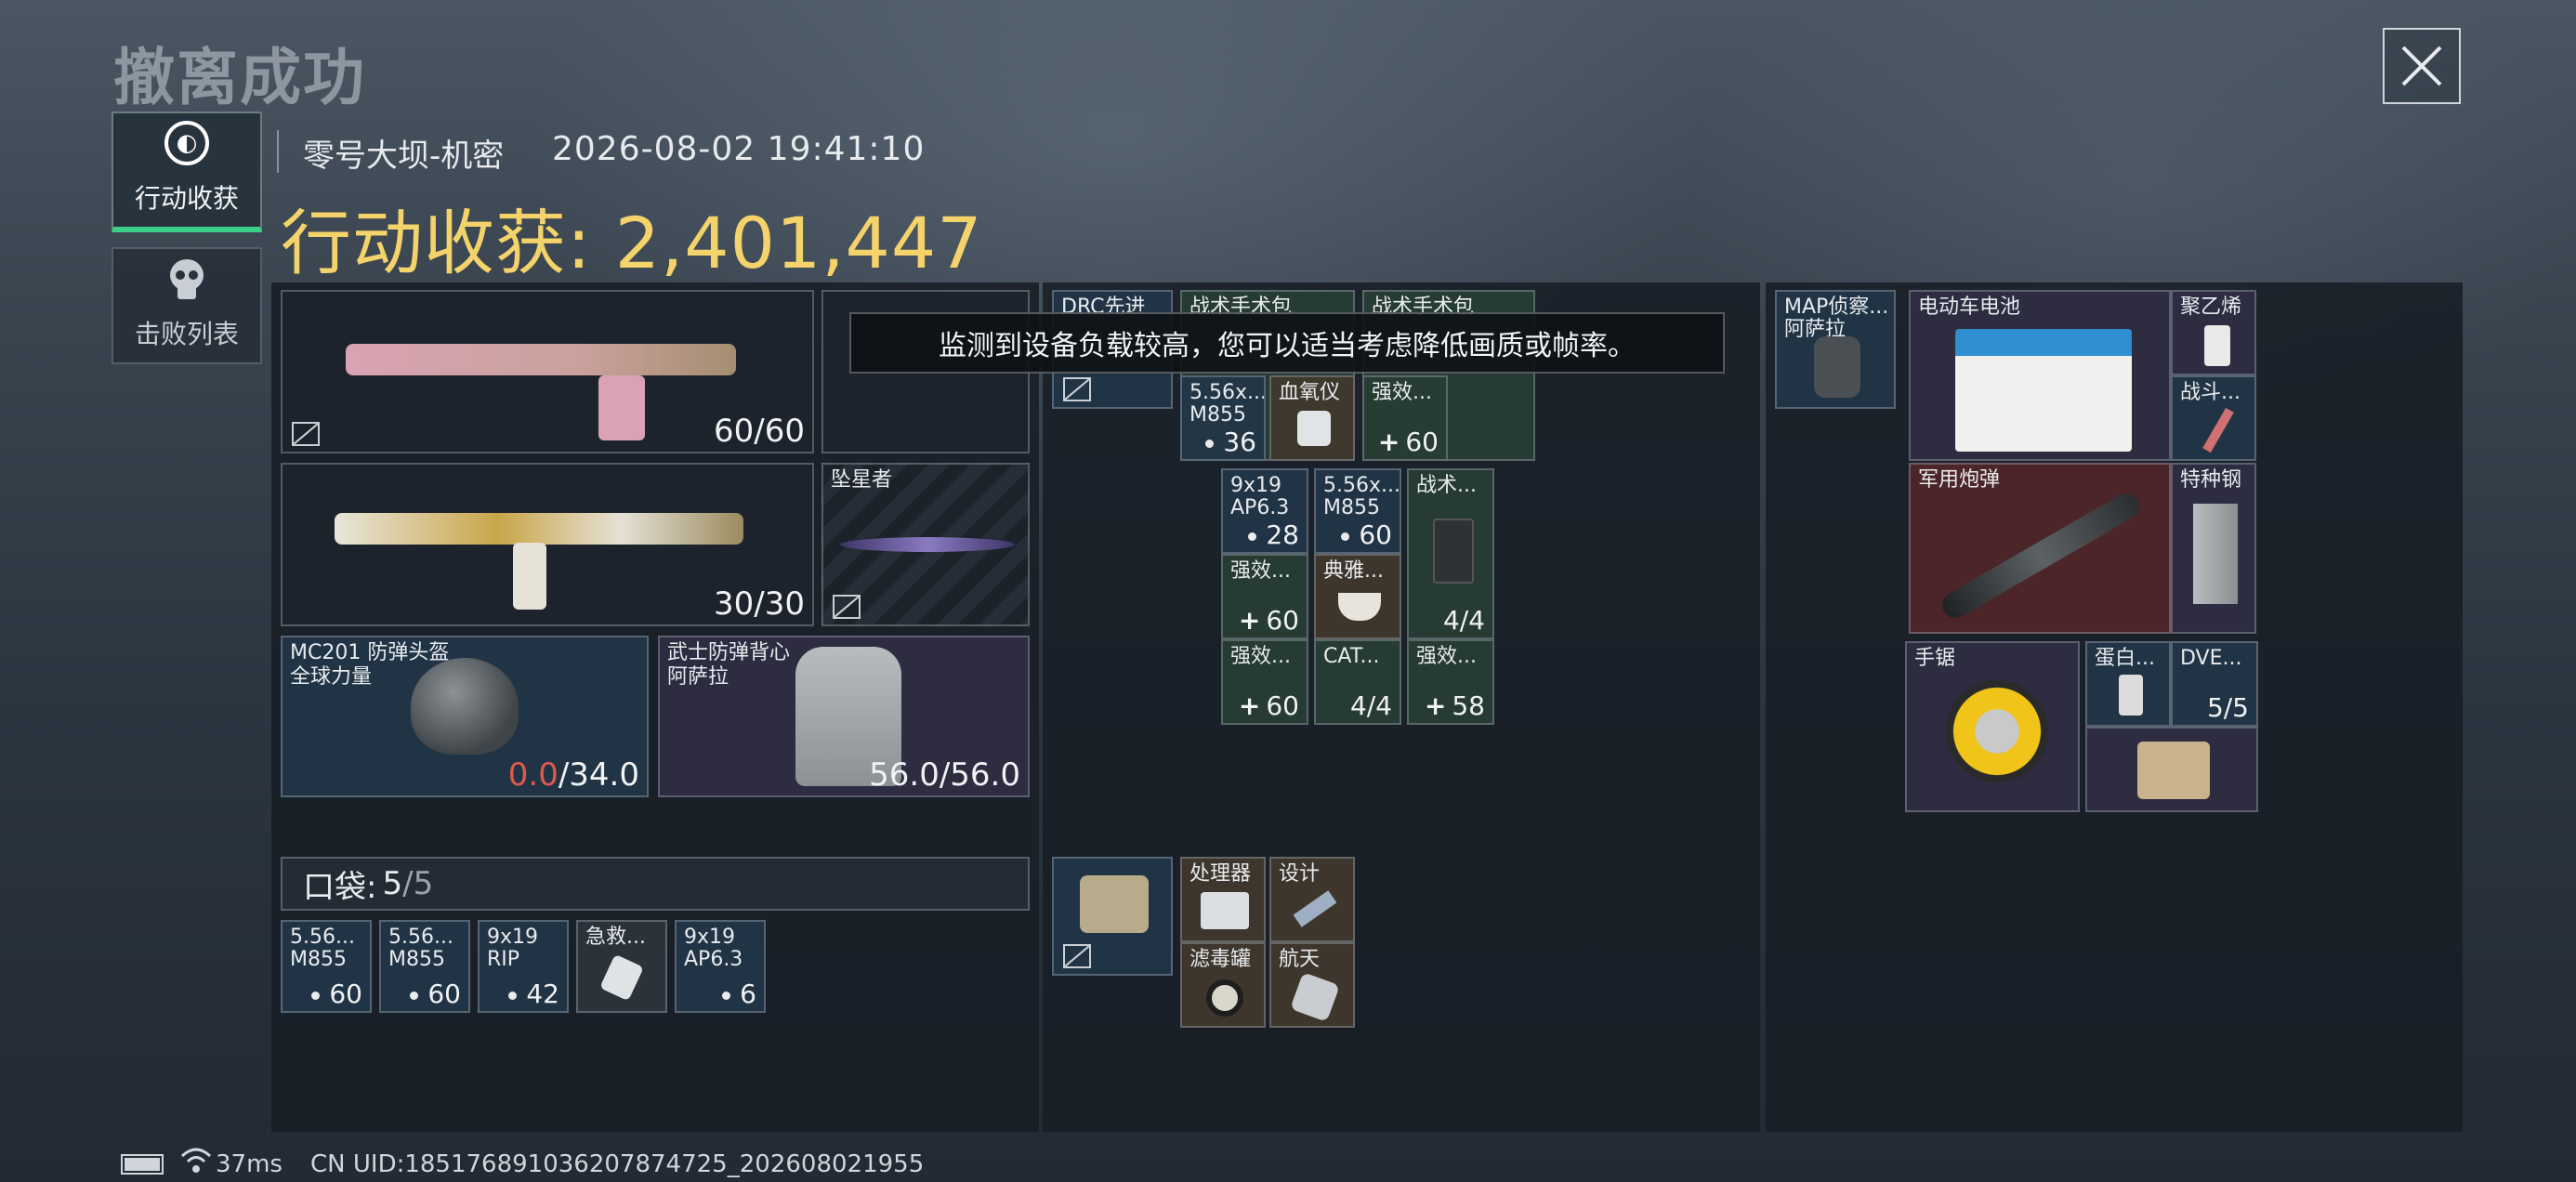 Image resolution: width=2576 pixels, height=1182 pixels. Describe the element at coordinates (340, 887) in the screenshot. I see `pockets-label: 口袋:` at that location.